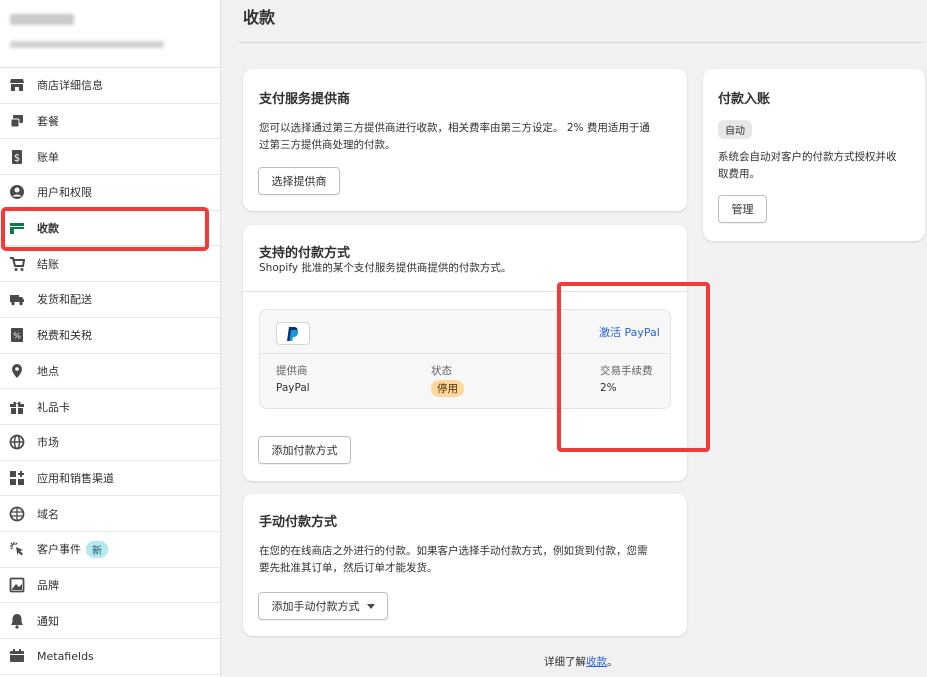 The width and height of the screenshot is (927, 677). Describe the element at coordinates (581, 662) in the screenshot. I see `learn-more-note: 详细了解收款。` at that location.